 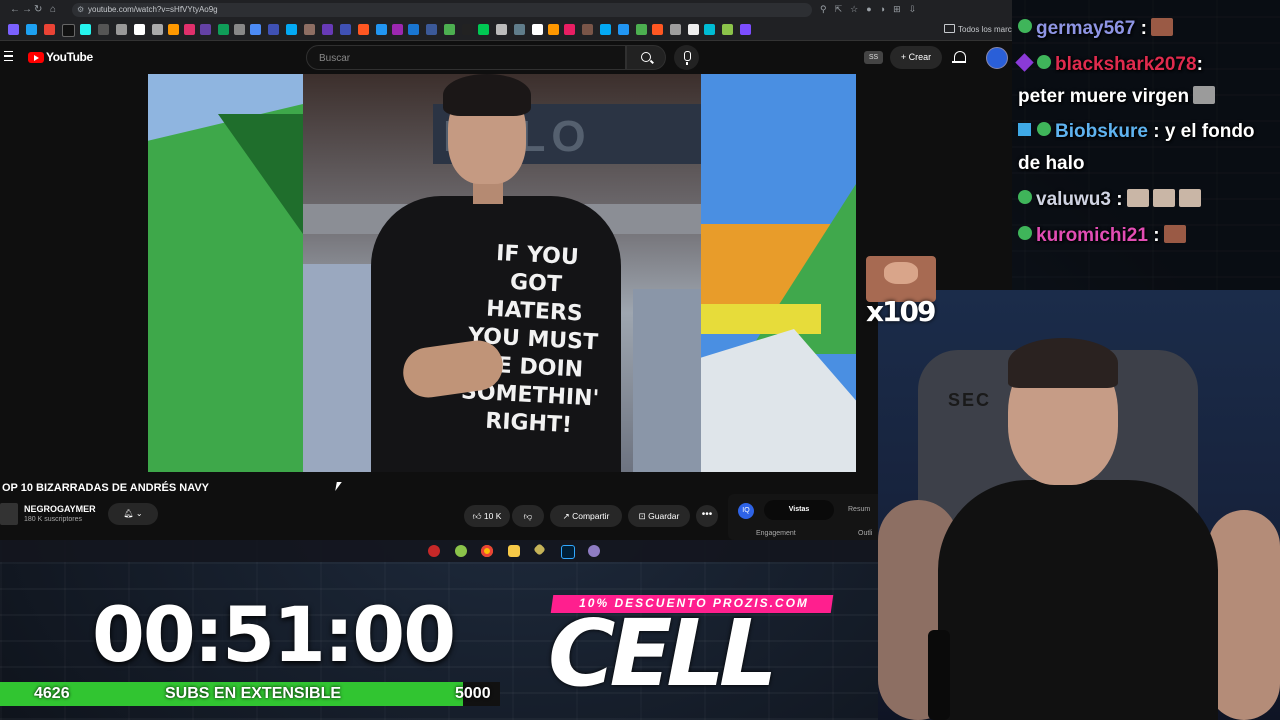 I want to click on streamer-torso, so click(x=1078, y=600).